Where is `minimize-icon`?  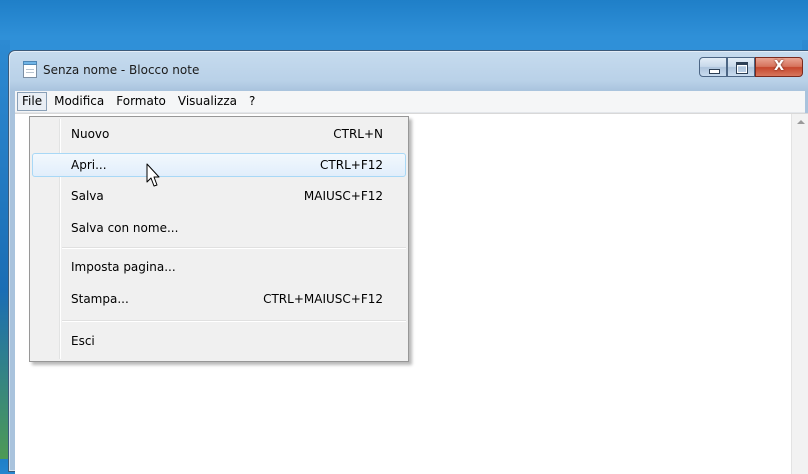 minimize-icon is located at coordinates (714, 71).